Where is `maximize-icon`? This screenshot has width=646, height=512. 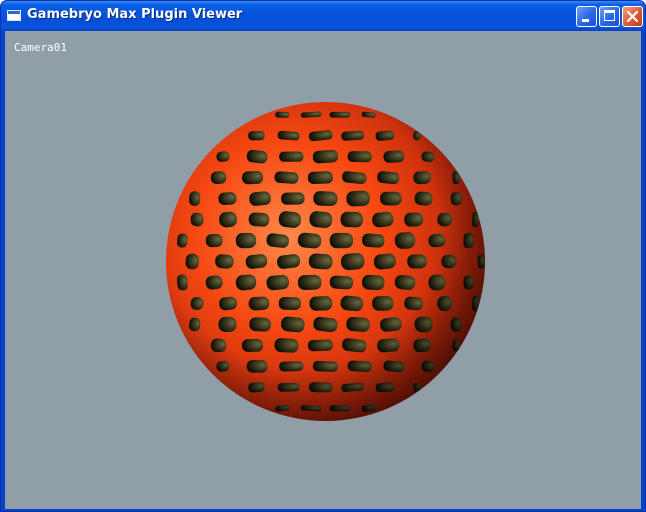
maximize-icon is located at coordinates (609, 15).